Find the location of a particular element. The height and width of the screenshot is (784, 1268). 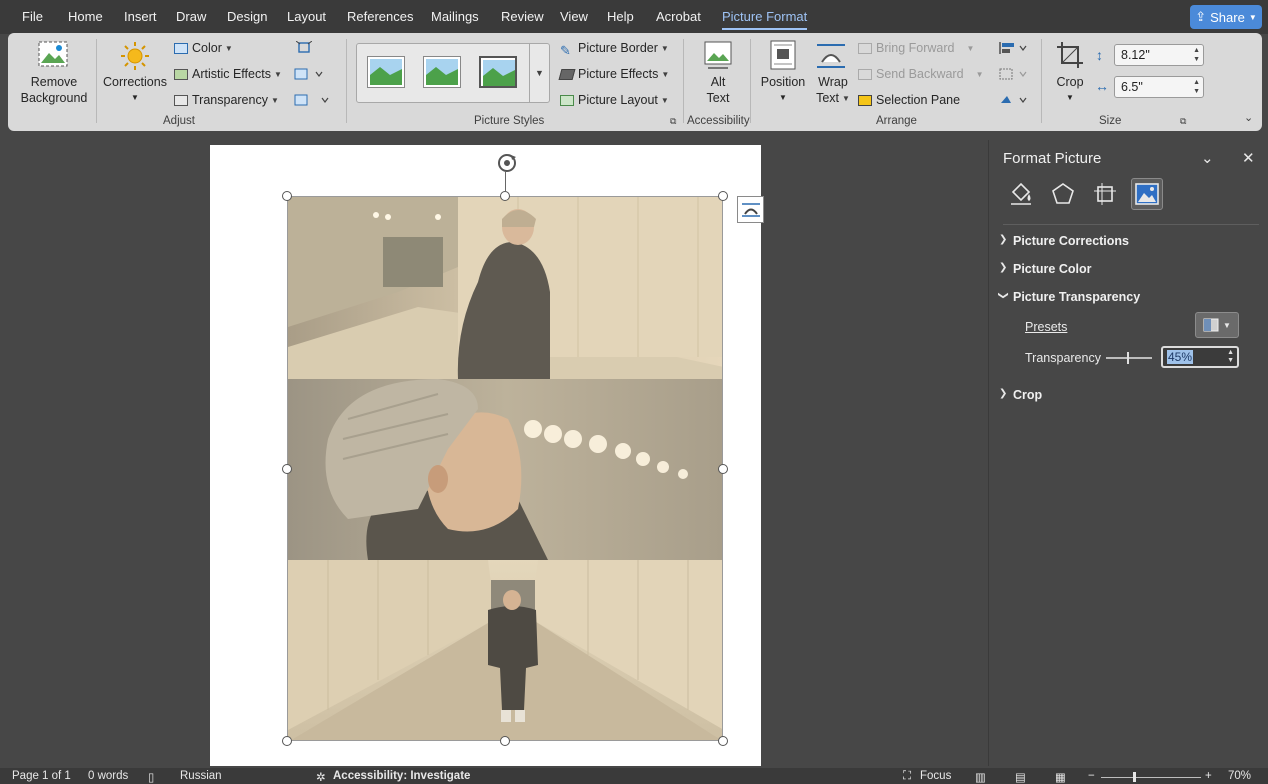

section-picture-color: ❯ Picture Color is located at coordinates (1045, 269).